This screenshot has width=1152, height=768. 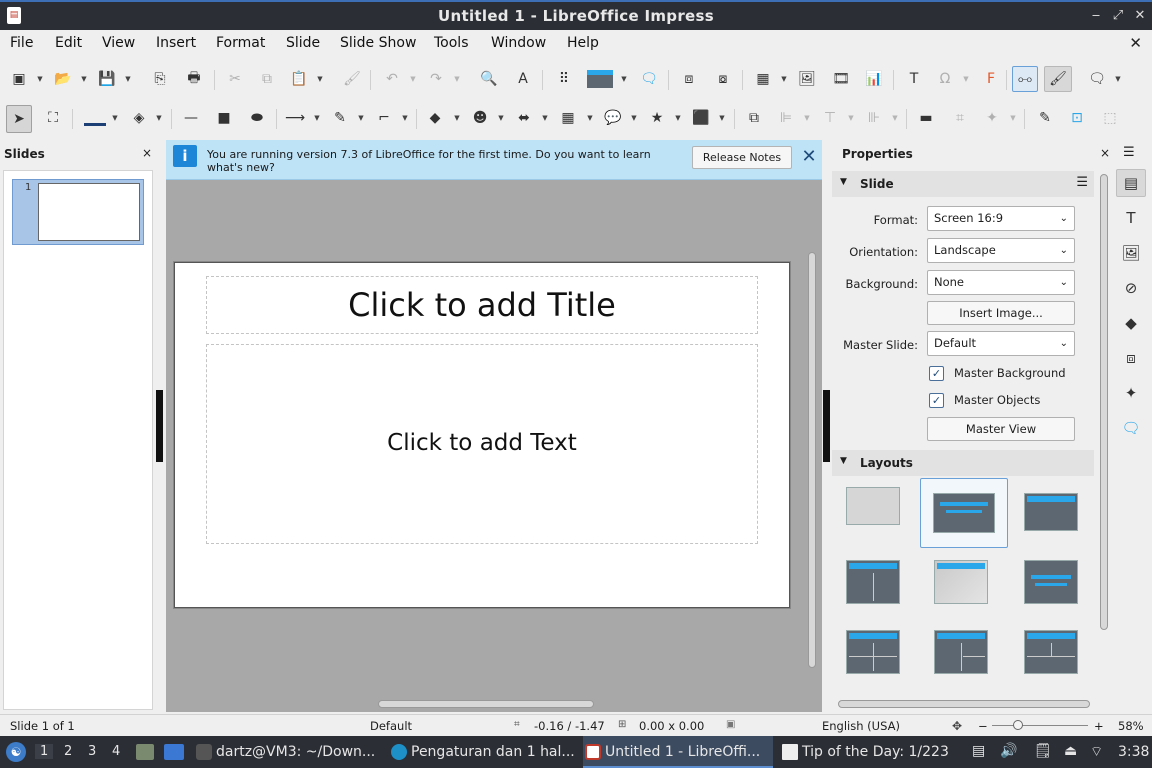 What do you see at coordinates (1051, 582) in the screenshot?
I see `layout-centered-text` at bounding box center [1051, 582].